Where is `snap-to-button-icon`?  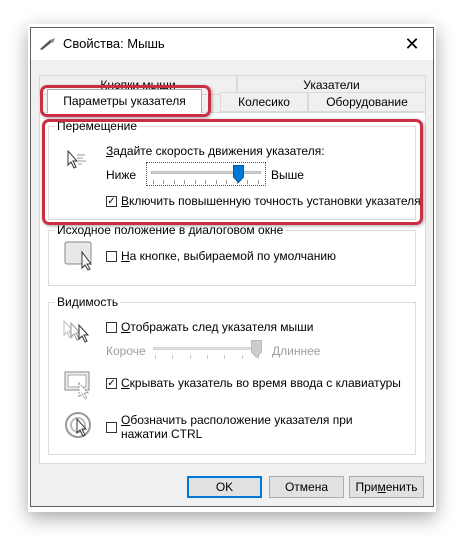
snap-to-button-icon is located at coordinates (82, 256).